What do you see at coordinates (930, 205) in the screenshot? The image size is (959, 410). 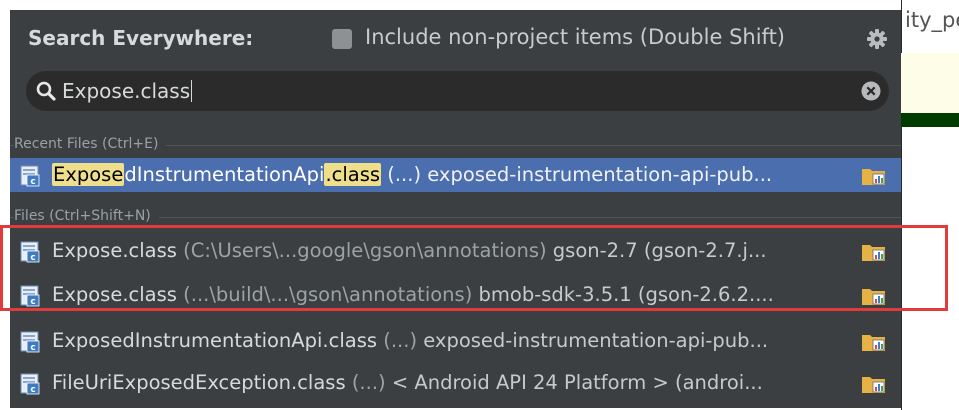 I see `editor-background: ity_pe` at bounding box center [930, 205].